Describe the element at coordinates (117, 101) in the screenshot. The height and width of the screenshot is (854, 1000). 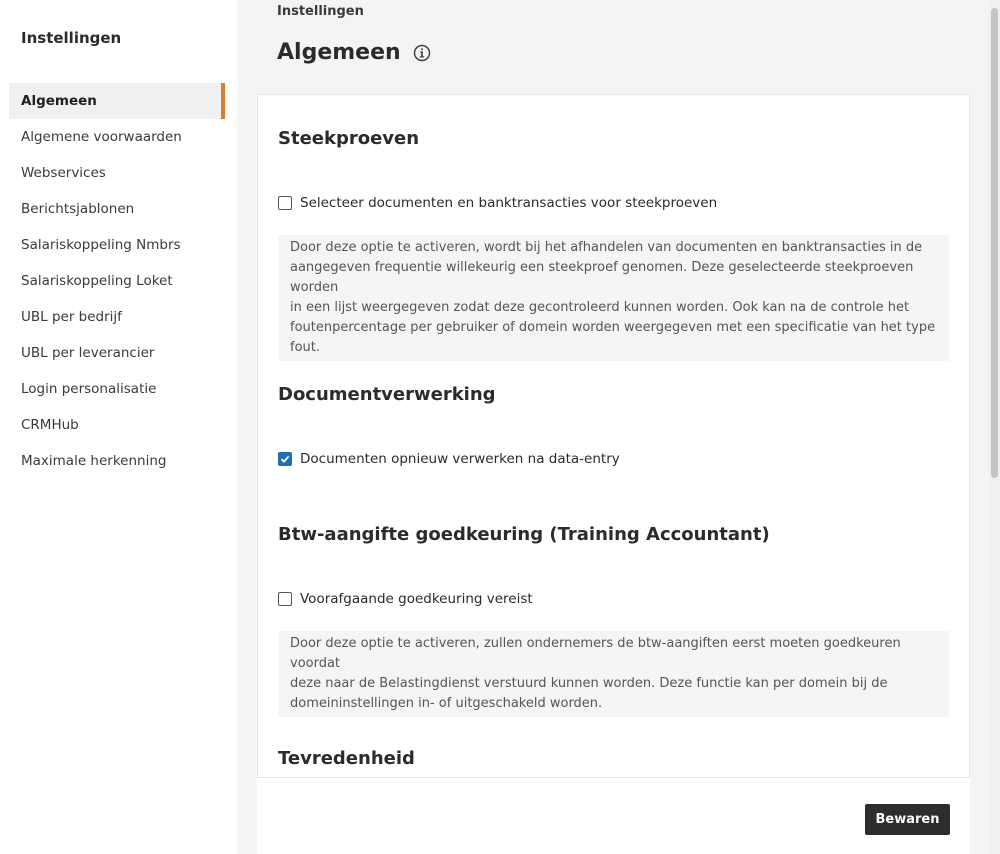
I see `sidebar-item-algemeen: Algemeen` at that location.